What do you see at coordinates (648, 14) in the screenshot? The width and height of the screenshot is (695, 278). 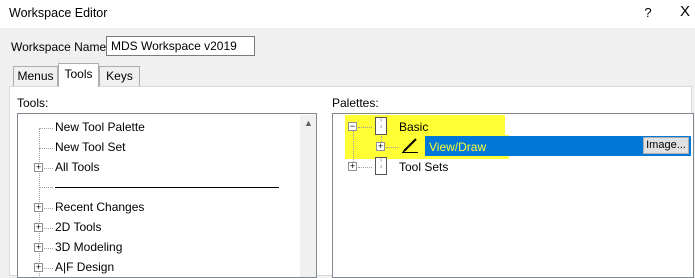 I see `help-button: ?` at bounding box center [648, 14].